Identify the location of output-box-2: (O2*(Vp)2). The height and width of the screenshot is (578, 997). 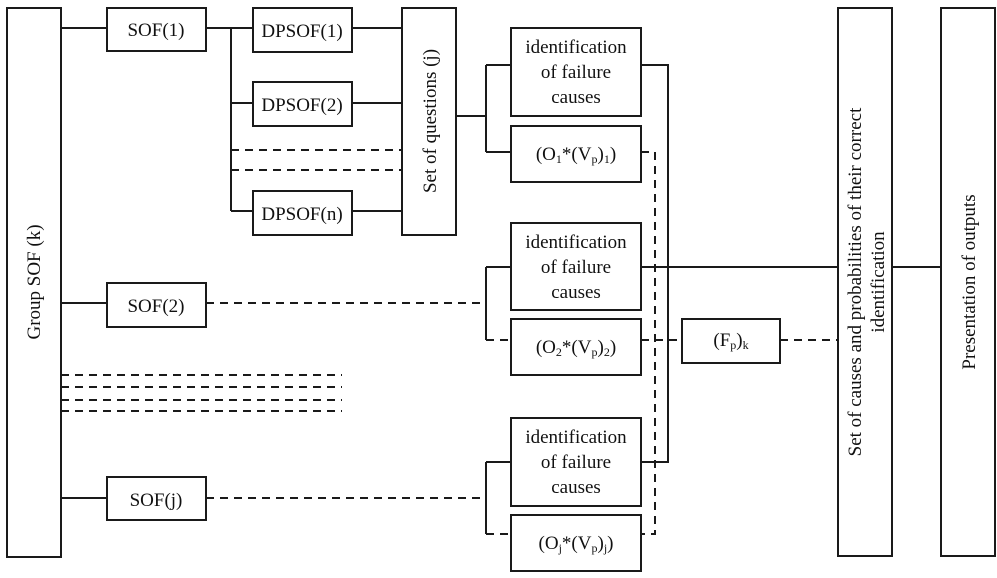
(576, 347).